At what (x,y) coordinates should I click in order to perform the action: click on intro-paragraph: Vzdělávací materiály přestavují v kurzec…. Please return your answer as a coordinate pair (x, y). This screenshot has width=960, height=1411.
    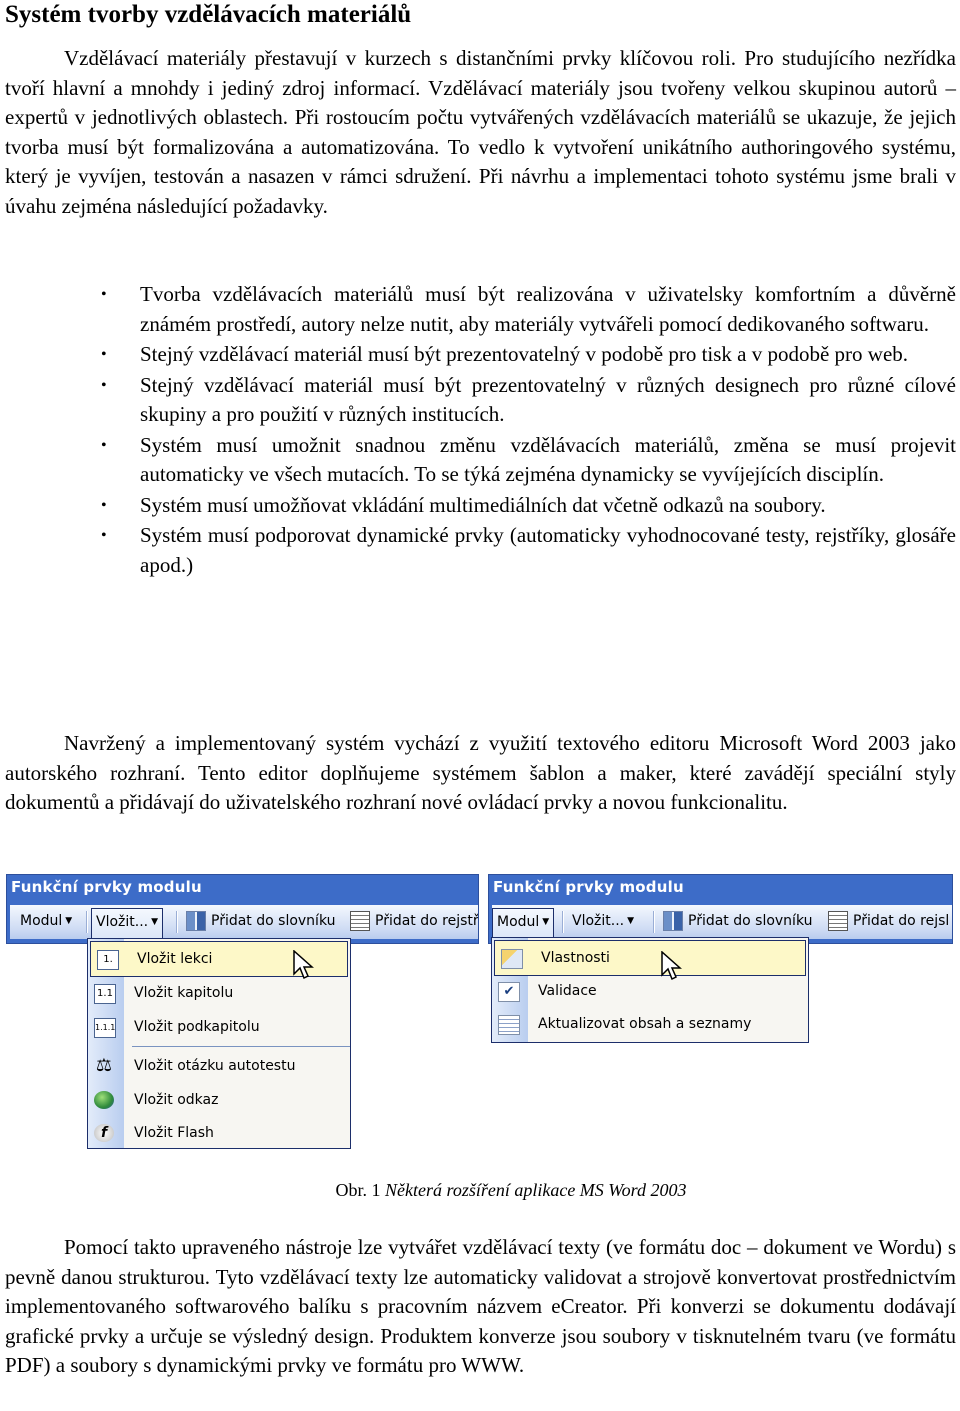
    Looking at the image, I should click on (480, 132).